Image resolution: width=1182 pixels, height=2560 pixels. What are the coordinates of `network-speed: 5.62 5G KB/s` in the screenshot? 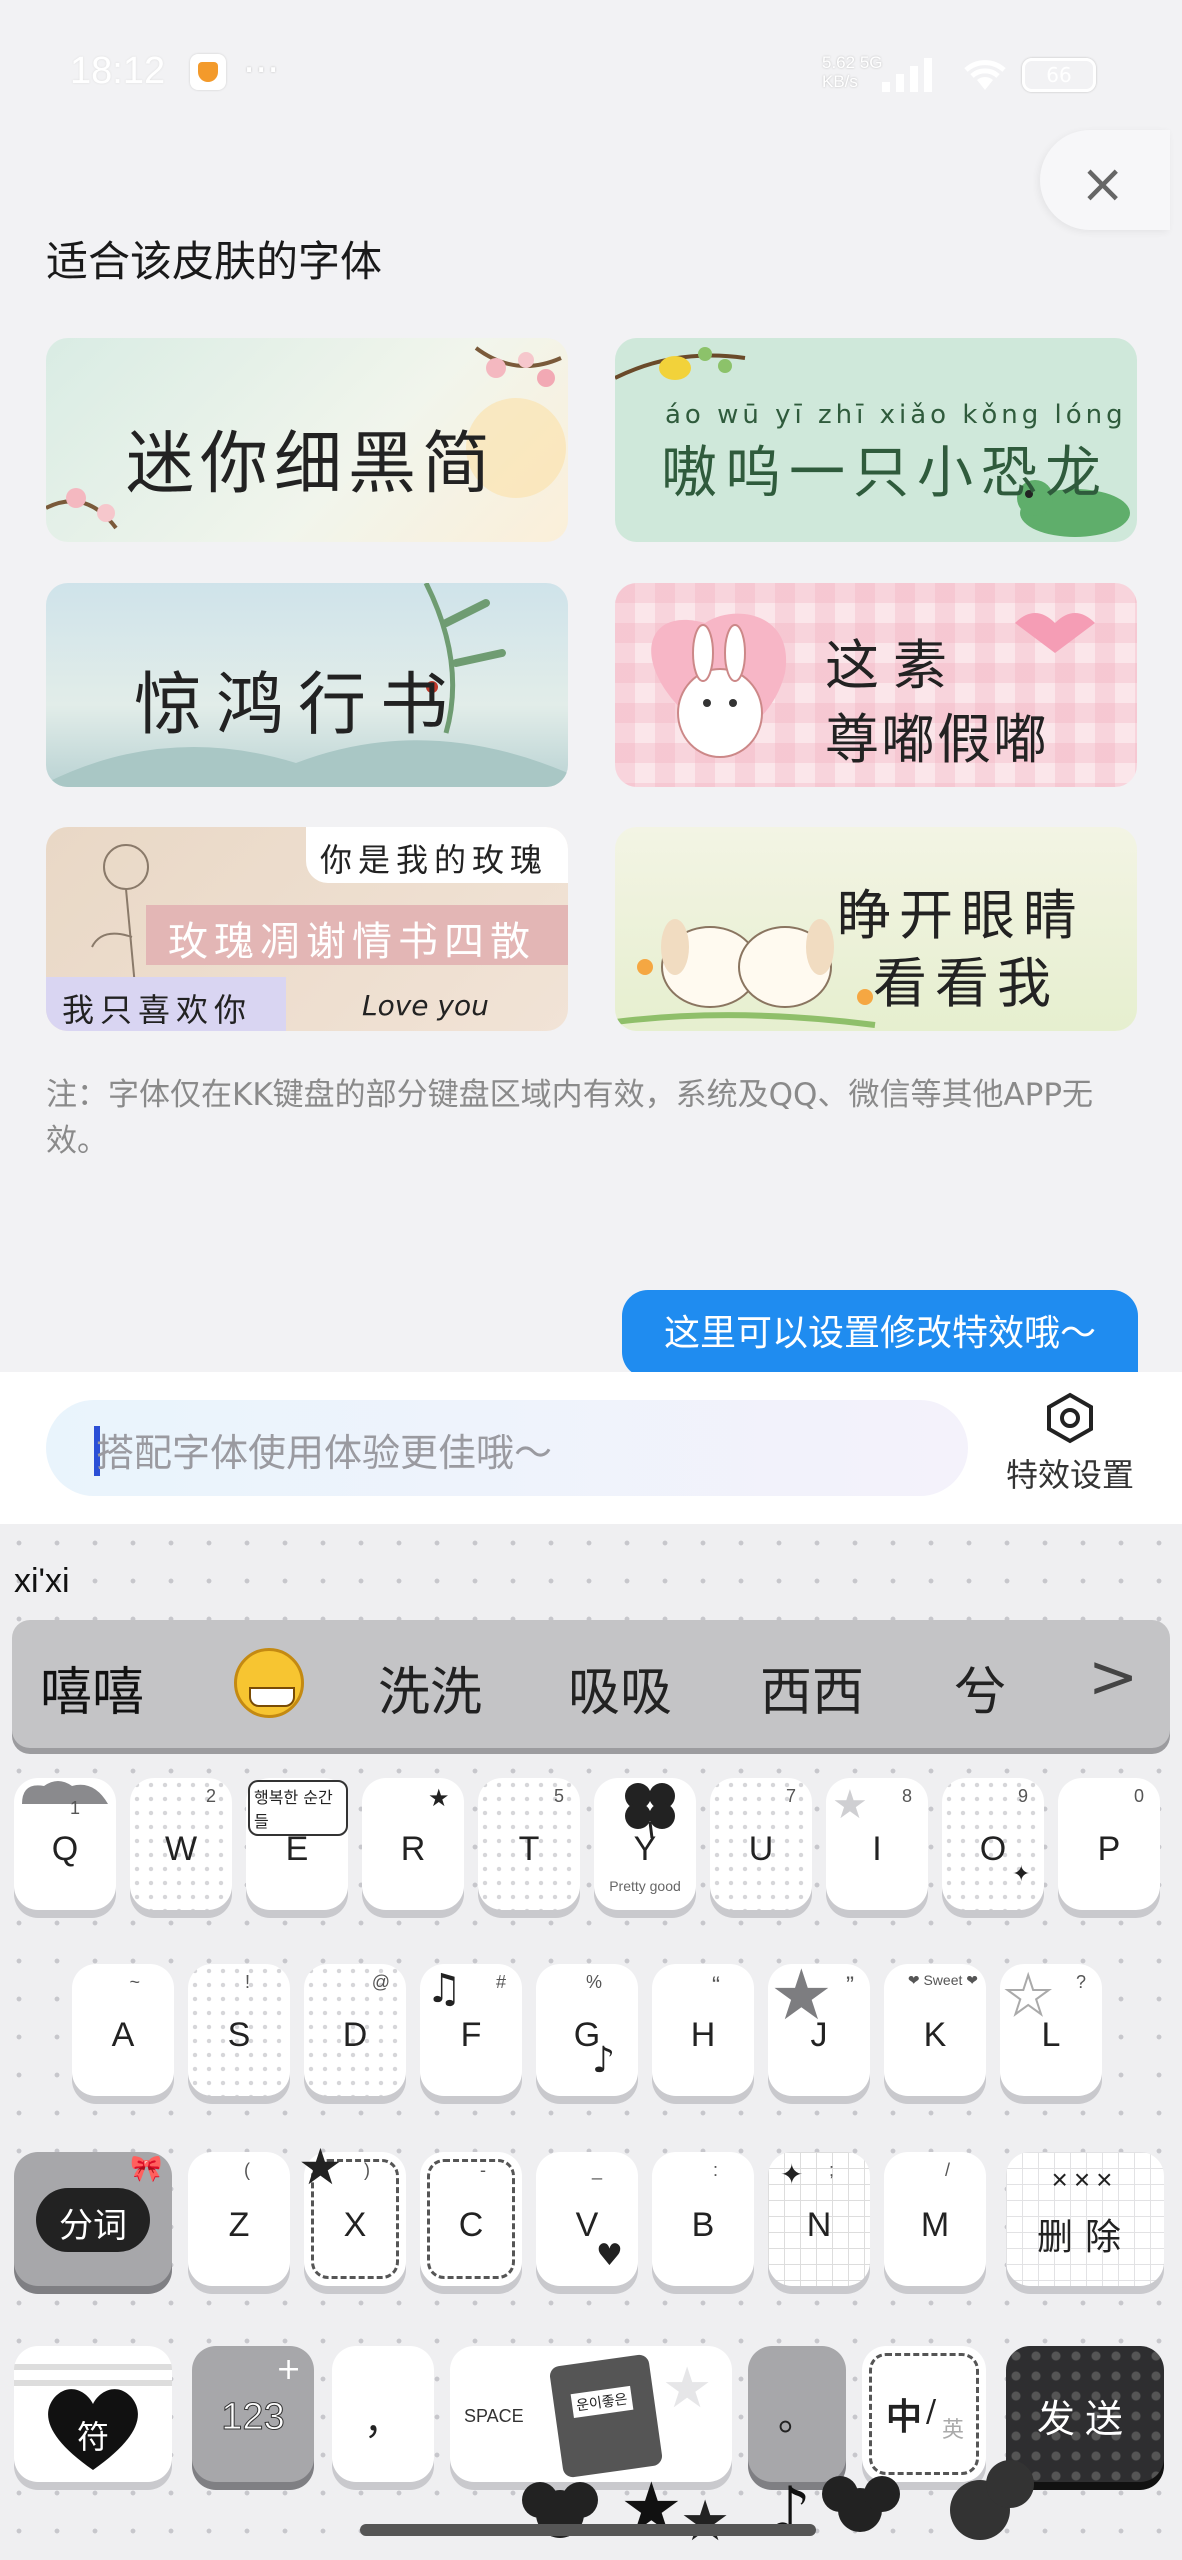 It's located at (852, 72).